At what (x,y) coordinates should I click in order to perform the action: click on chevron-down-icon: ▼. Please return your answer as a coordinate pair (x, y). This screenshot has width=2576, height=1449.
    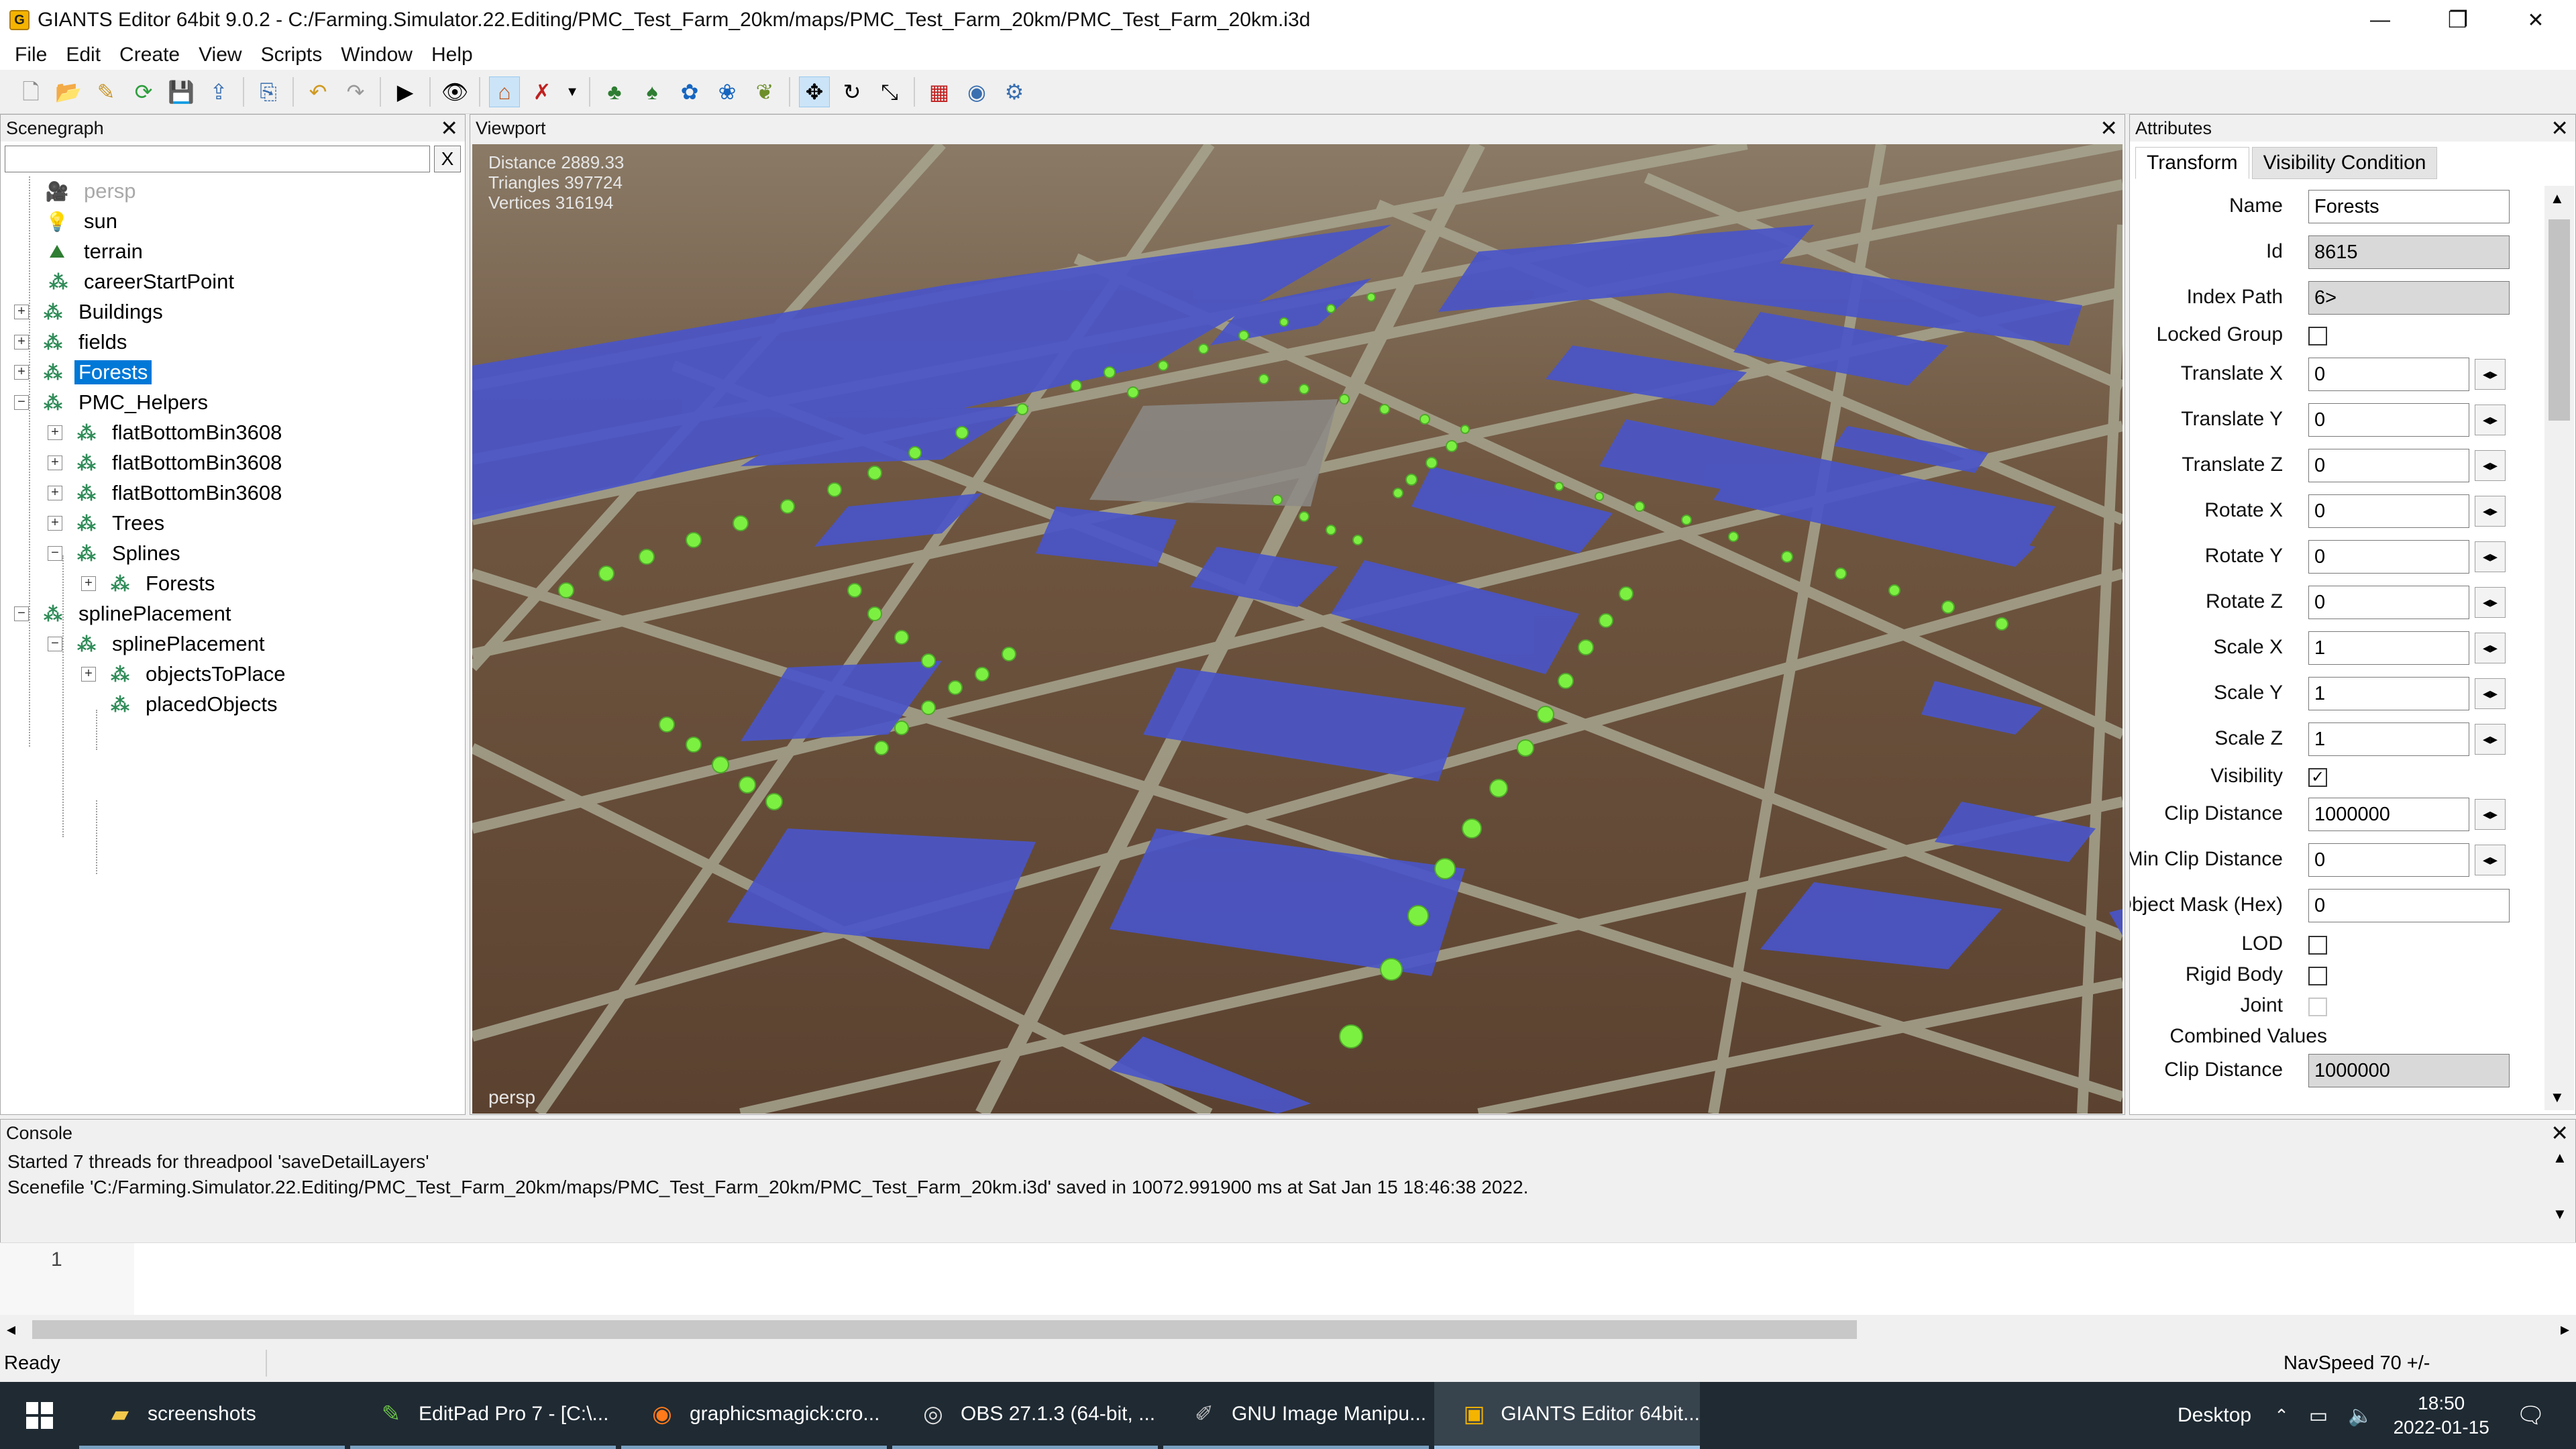
    Looking at the image, I should click on (572, 91).